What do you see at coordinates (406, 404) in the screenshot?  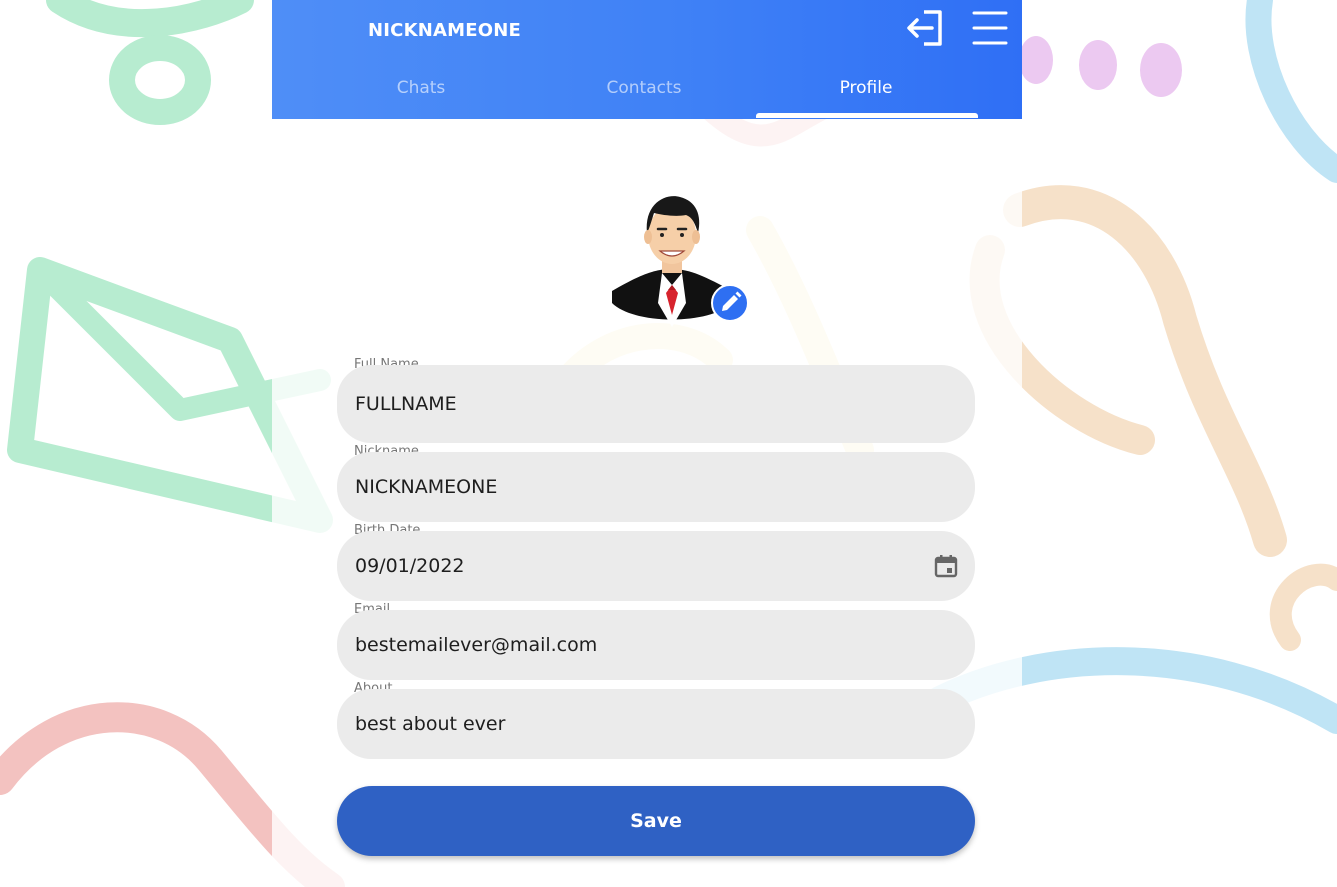 I see `full-name-value: FULLNAME` at bounding box center [406, 404].